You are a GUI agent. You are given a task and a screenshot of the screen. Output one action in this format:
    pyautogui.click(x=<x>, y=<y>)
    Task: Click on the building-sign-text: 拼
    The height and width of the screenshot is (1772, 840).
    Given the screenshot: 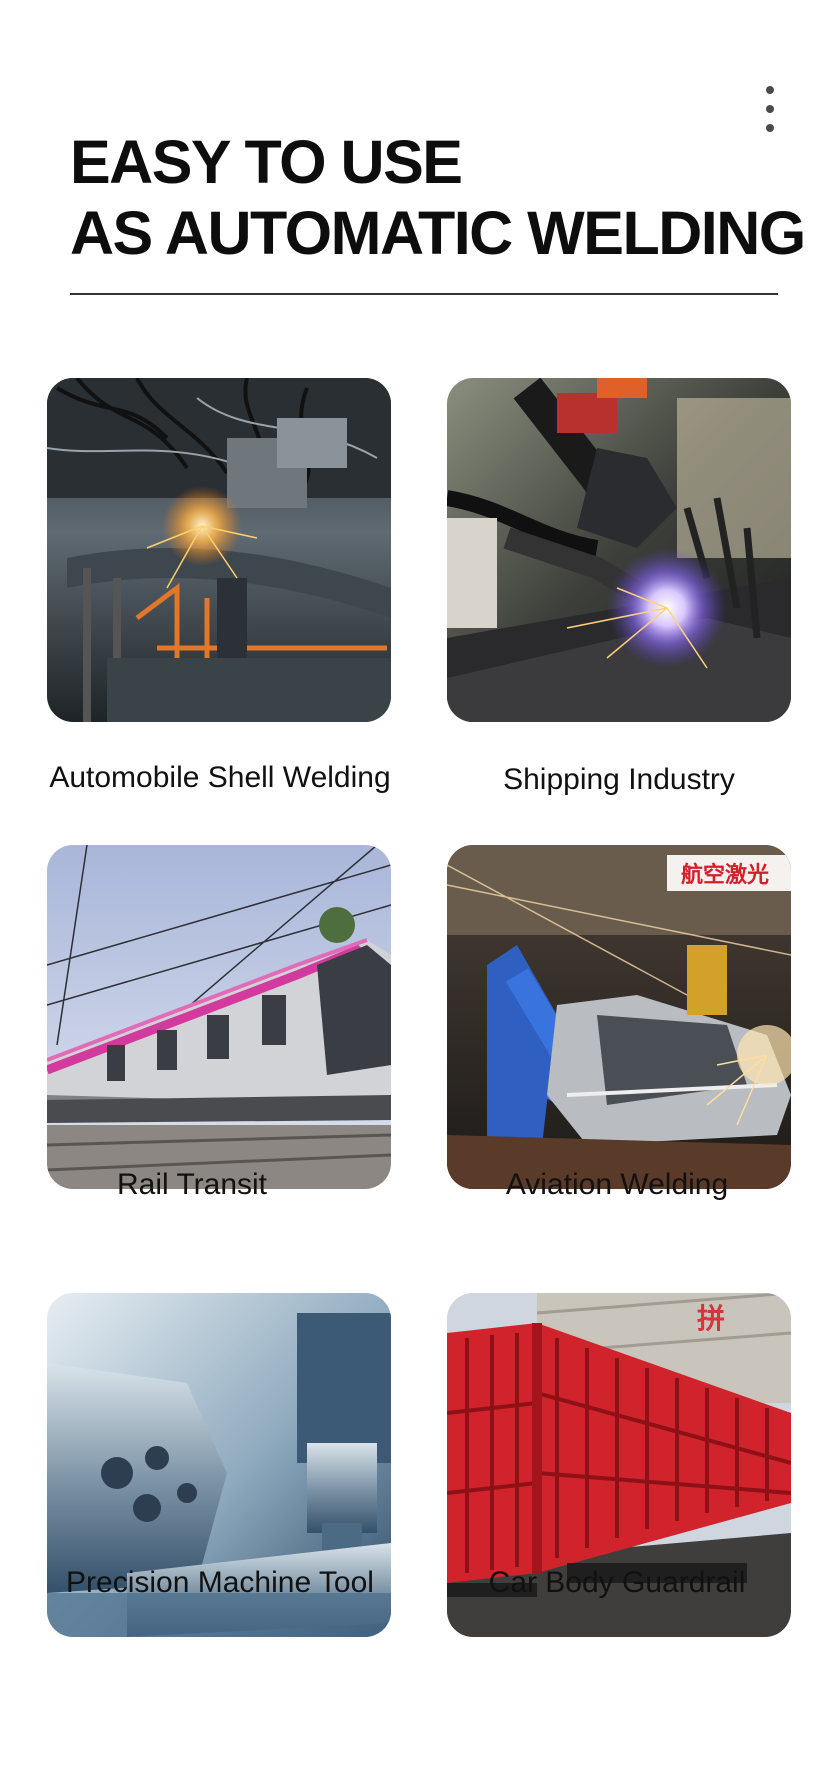 What is the action you would take?
    pyautogui.click(x=711, y=1318)
    